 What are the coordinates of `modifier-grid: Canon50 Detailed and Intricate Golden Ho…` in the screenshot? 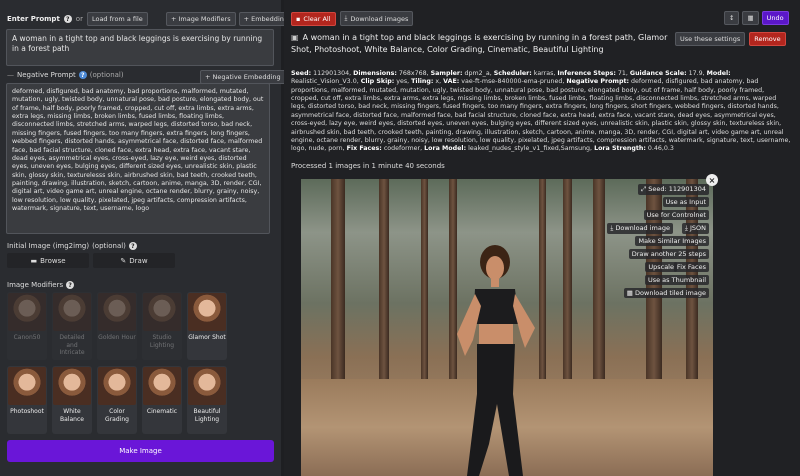 It's located at (117, 363).